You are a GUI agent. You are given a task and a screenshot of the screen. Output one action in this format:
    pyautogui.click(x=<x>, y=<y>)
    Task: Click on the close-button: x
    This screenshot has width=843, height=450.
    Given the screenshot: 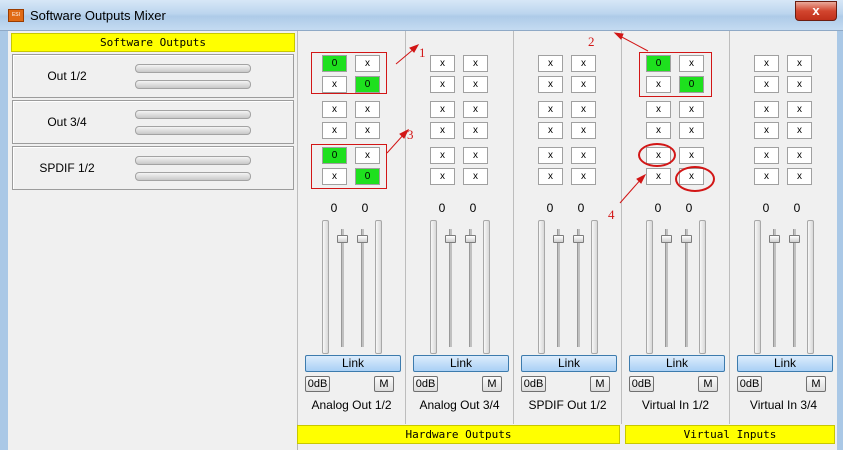 What is the action you would take?
    pyautogui.click(x=816, y=11)
    